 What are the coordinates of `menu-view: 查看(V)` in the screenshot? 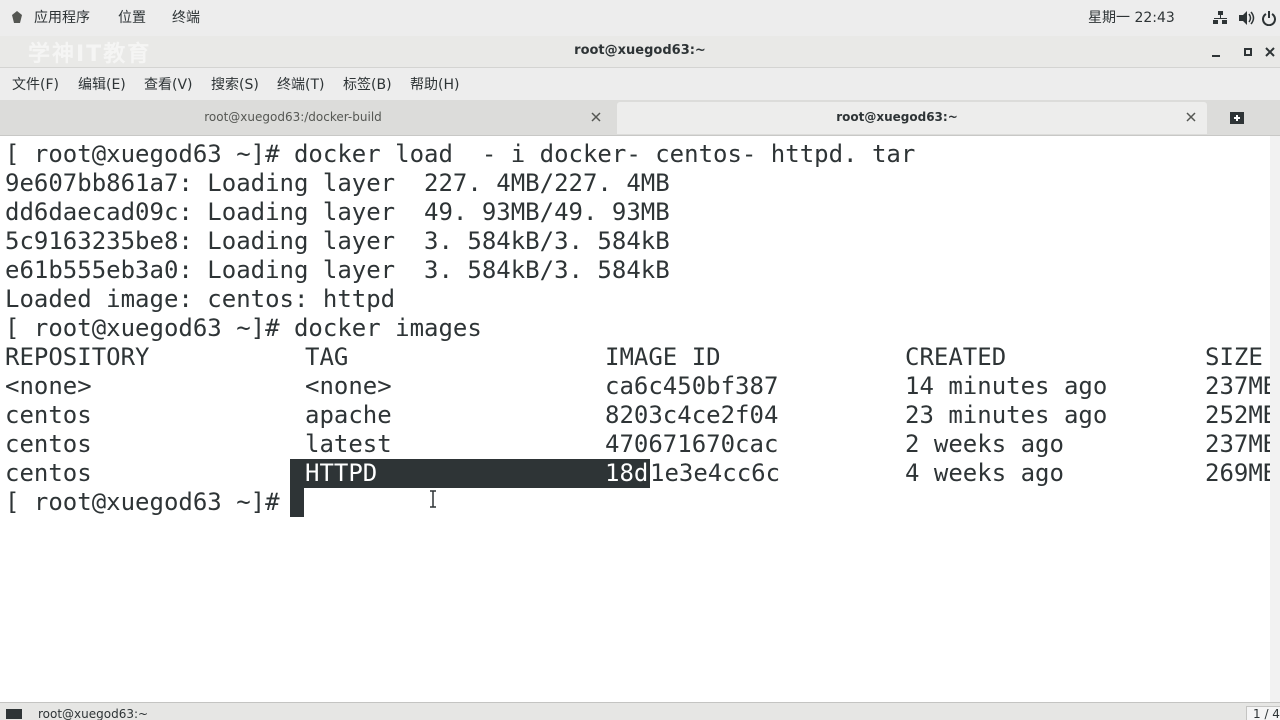 It's located at (168, 85).